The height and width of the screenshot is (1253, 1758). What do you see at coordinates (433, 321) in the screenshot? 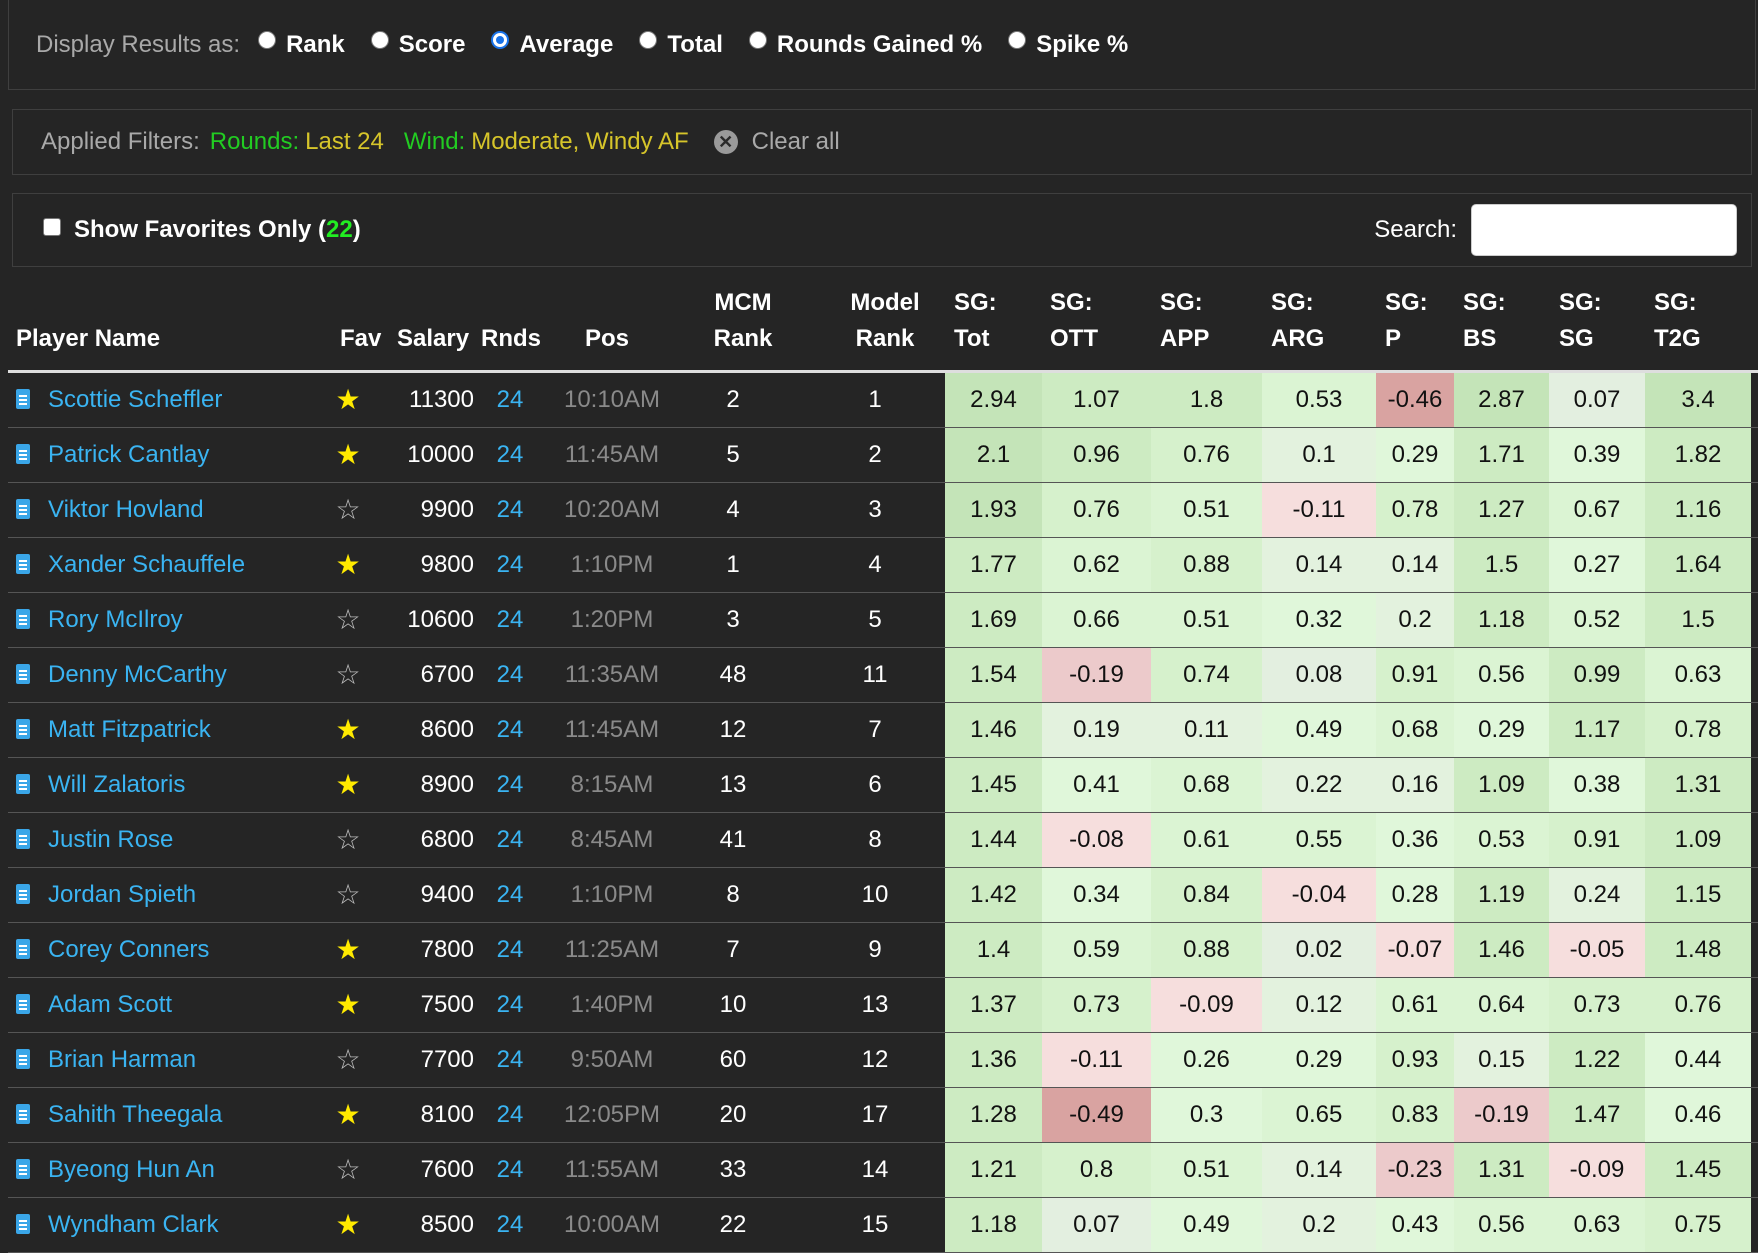
I see `header-salary: Salary` at bounding box center [433, 321].